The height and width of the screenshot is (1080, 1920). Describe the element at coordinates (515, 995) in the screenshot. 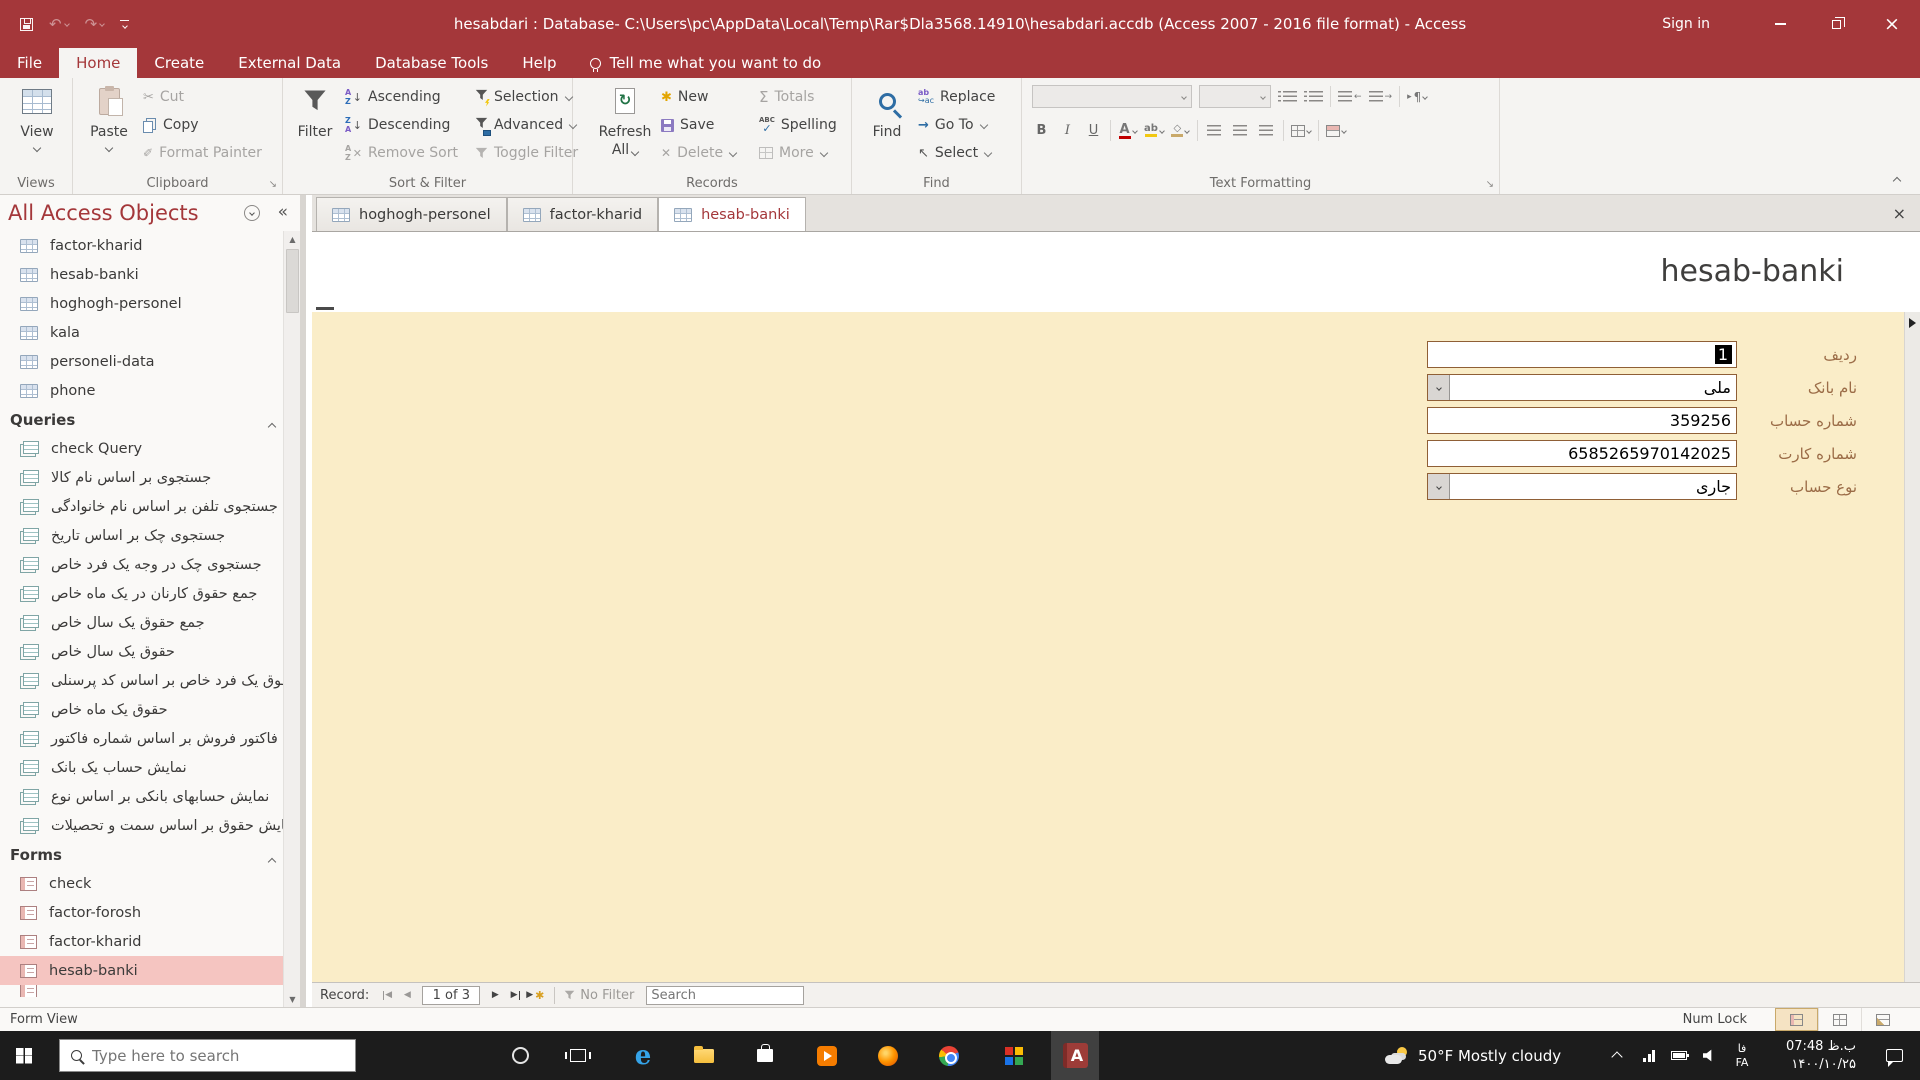

I see `last-record-icon: ▶` at that location.